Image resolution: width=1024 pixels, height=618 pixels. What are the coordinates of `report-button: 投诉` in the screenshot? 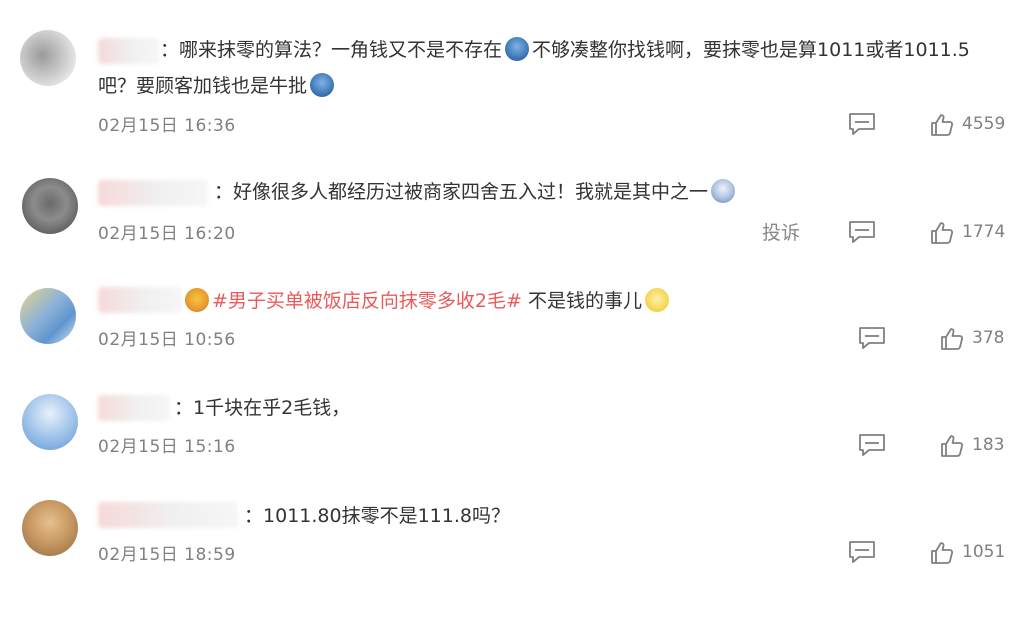 It's located at (781, 231).